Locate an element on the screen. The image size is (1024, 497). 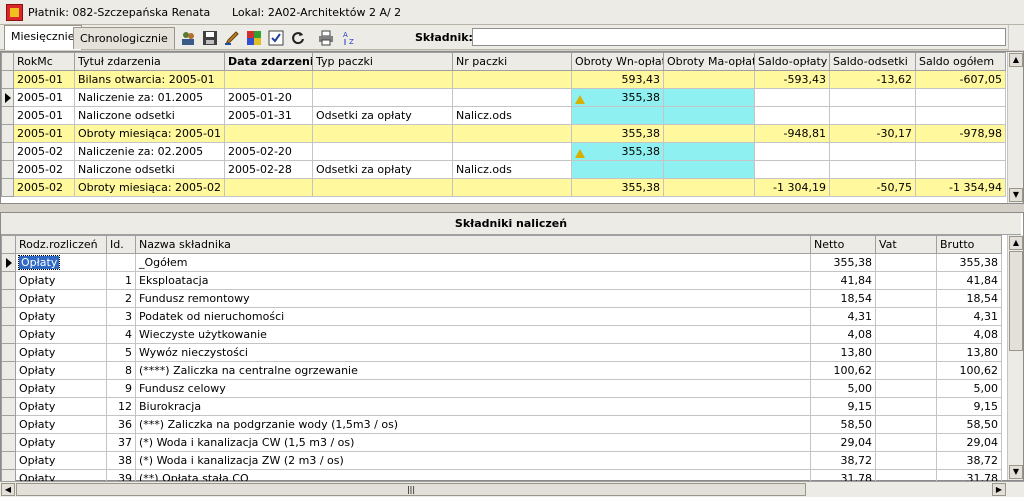
skladnik-label: Składnik: is located at coordinates (444, 37).